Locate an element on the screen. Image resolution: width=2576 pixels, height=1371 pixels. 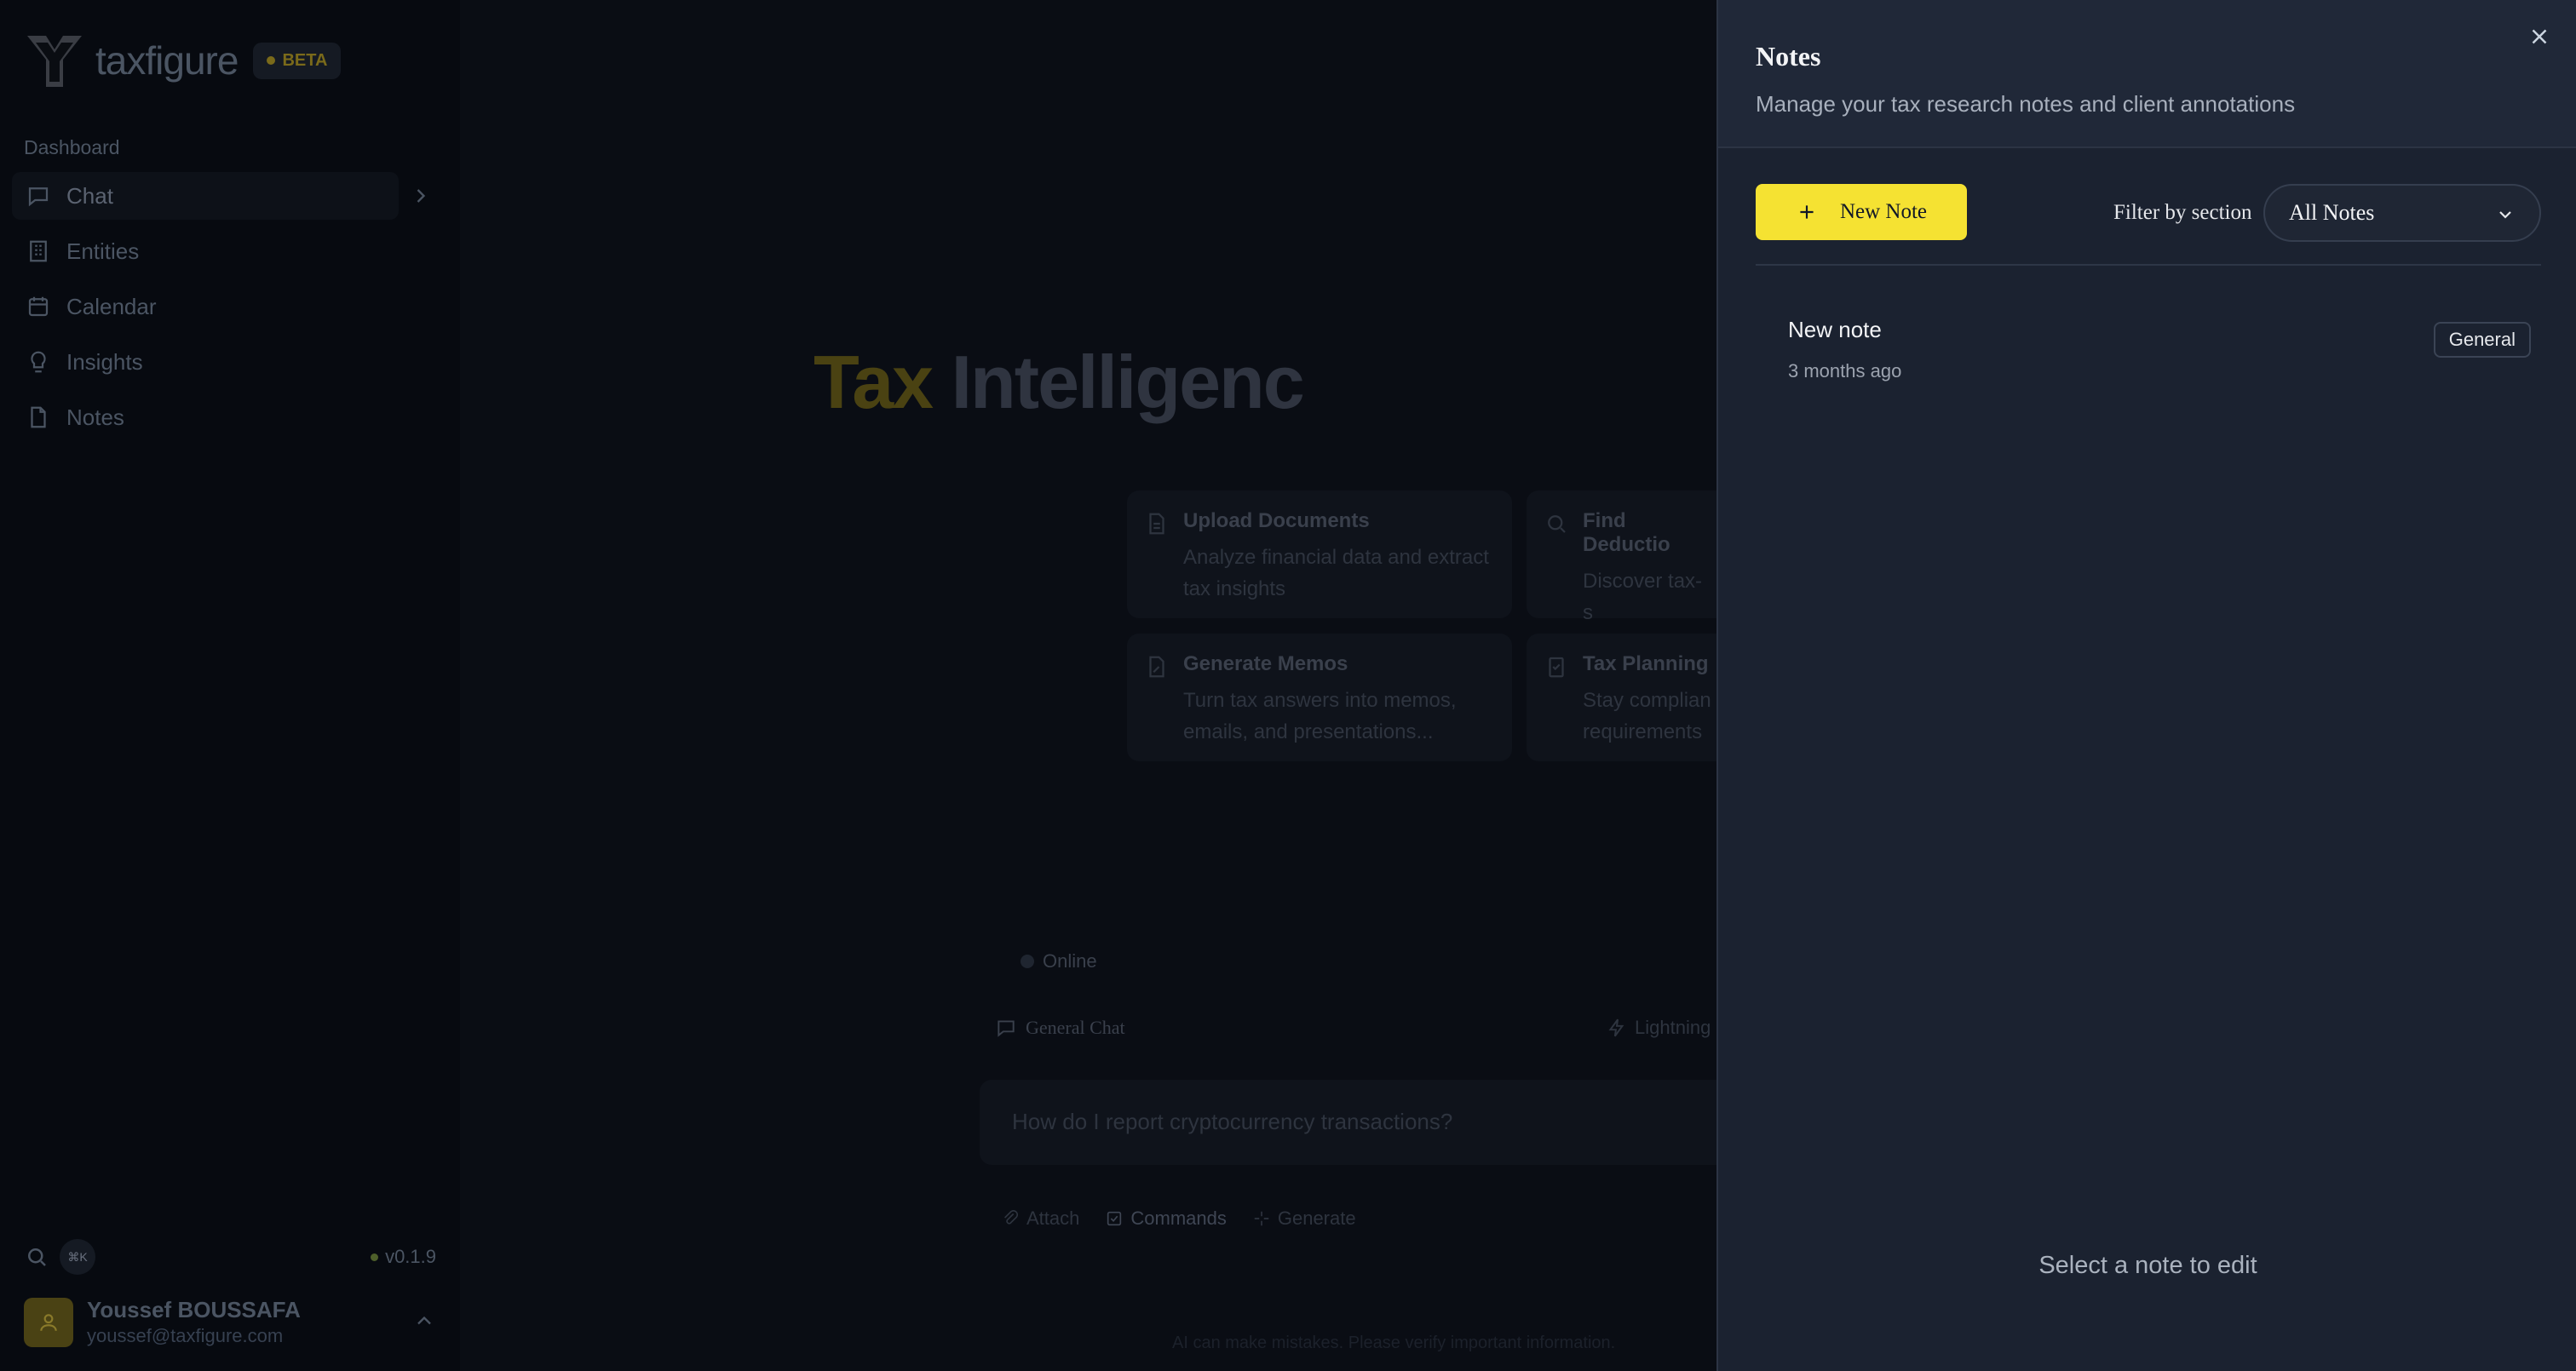
avatar is located at coordinates (49, 1322).